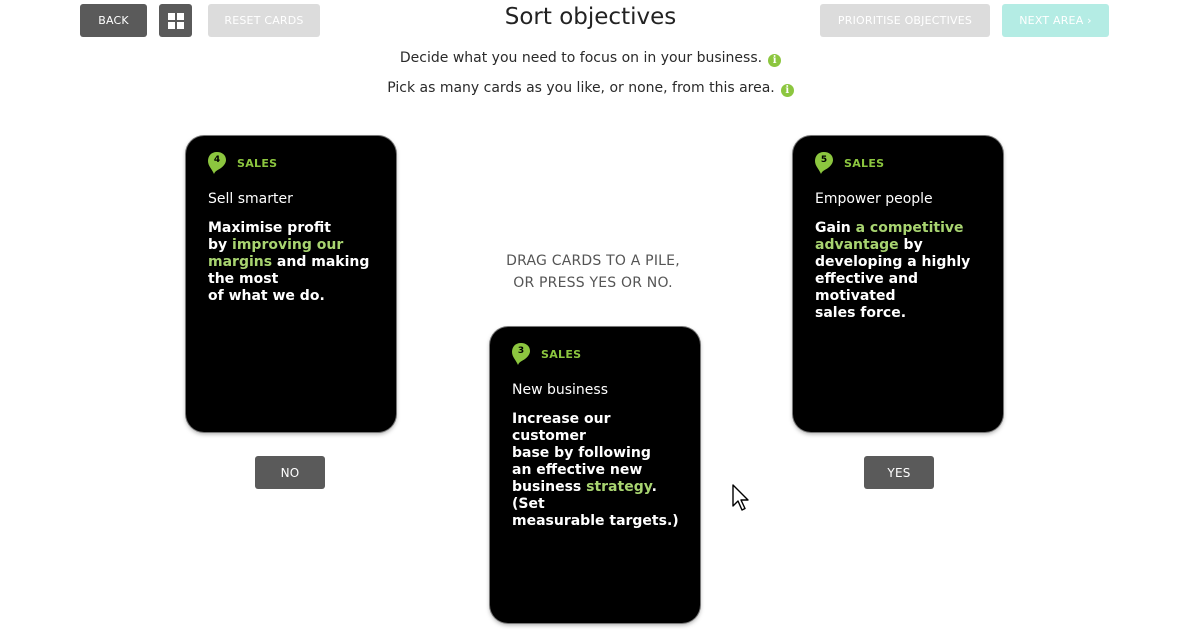 The image size is (1181, 644). Describe the element at coordinates (835, 228) in the screenshot. I see `card-text: Gain` at that location.